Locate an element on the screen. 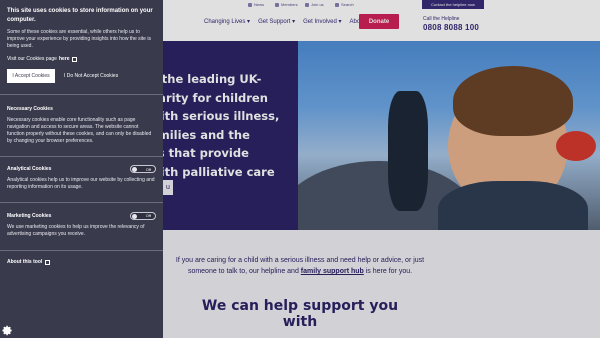  analytical-cookies-toggle: Off is located at coordinates (143, 169).